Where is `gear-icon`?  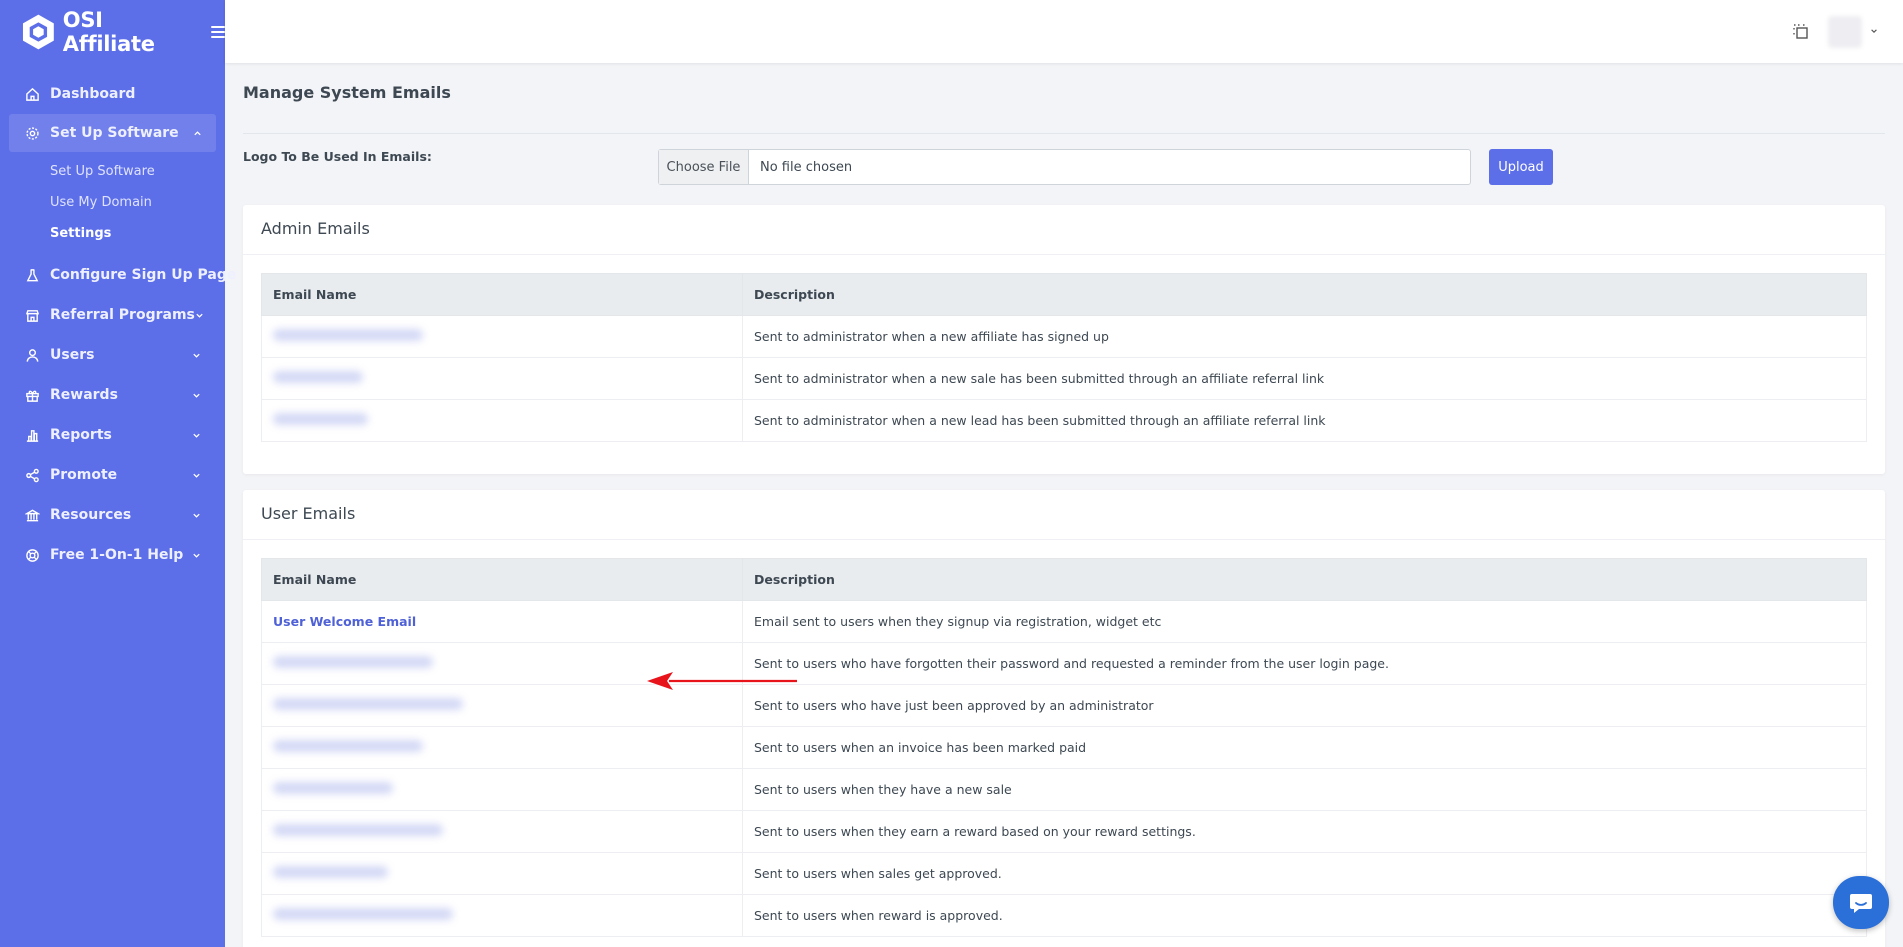 gear-icon is located at coordinates (32, 133).